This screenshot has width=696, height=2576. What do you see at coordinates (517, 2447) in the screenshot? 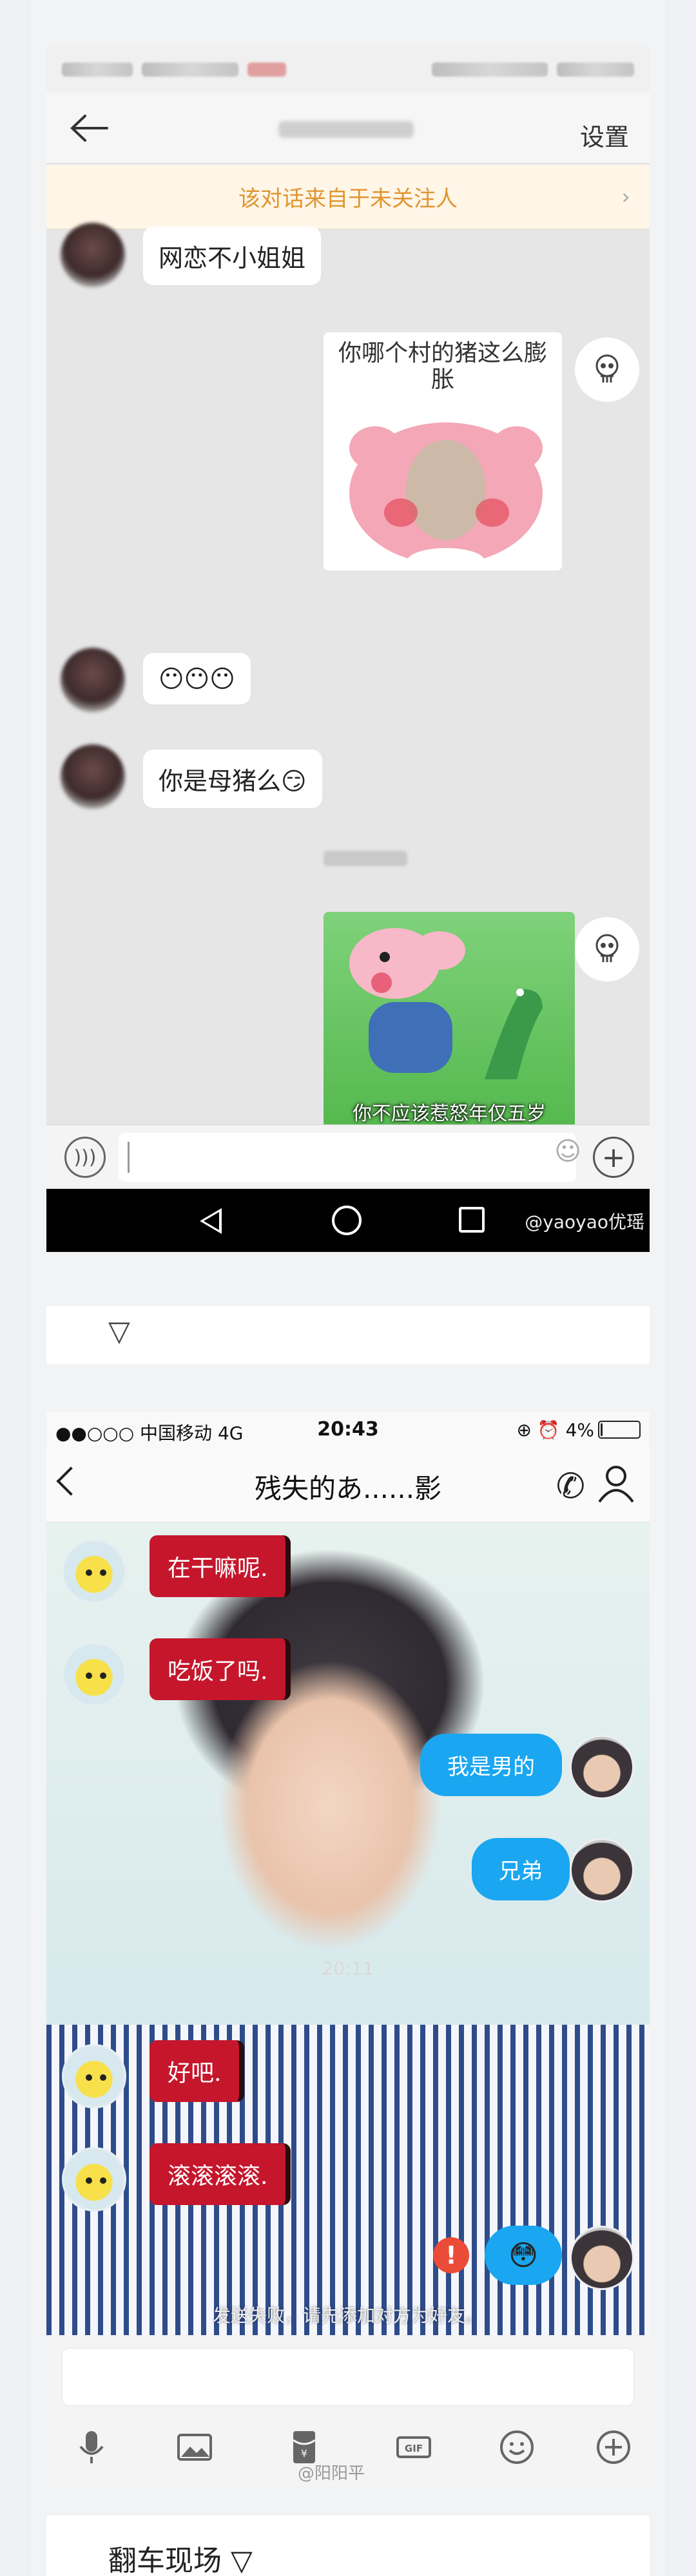
I see `emoji-icon` at bounding box center [517, 2447].